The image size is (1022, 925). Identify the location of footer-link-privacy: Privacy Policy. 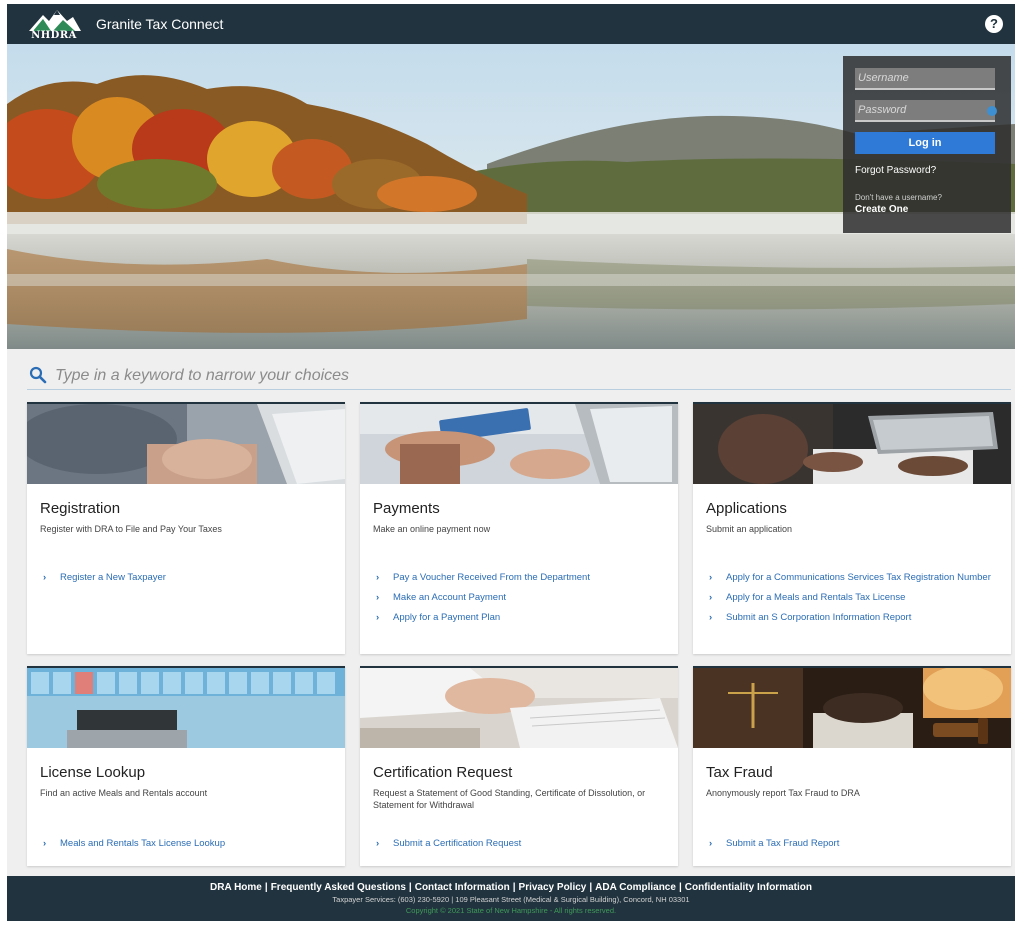
(553, 887).